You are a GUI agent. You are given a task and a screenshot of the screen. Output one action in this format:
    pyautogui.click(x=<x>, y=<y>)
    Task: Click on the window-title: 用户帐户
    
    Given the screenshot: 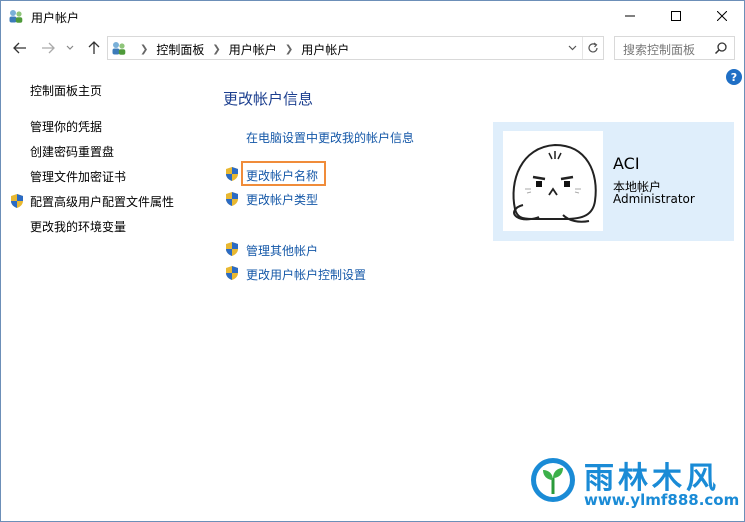 What is the action you would take?
    pyautogui.click(x=55, y=18)
    